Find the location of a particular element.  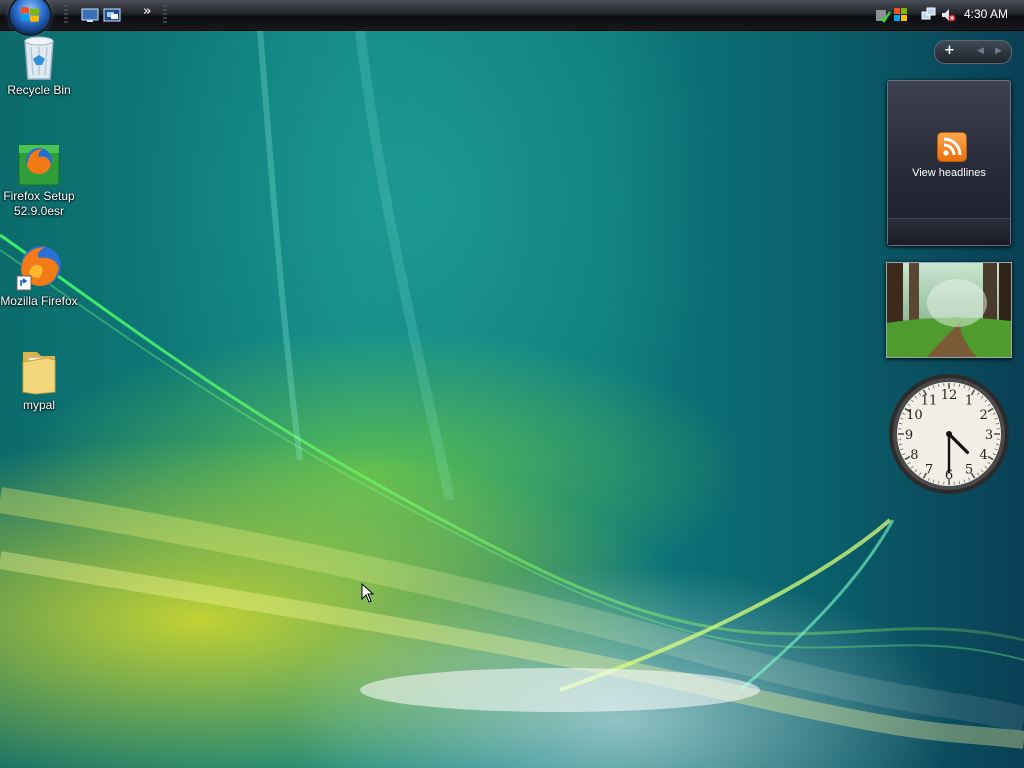

clock-number: 7 is located at coordinates (929, 470).